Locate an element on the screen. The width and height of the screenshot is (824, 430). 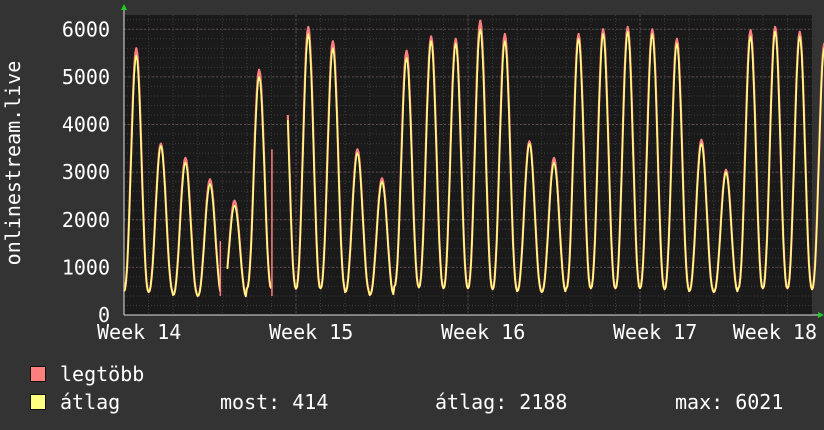
y-tick-label: 6000 is located at coordinates (86, 29).